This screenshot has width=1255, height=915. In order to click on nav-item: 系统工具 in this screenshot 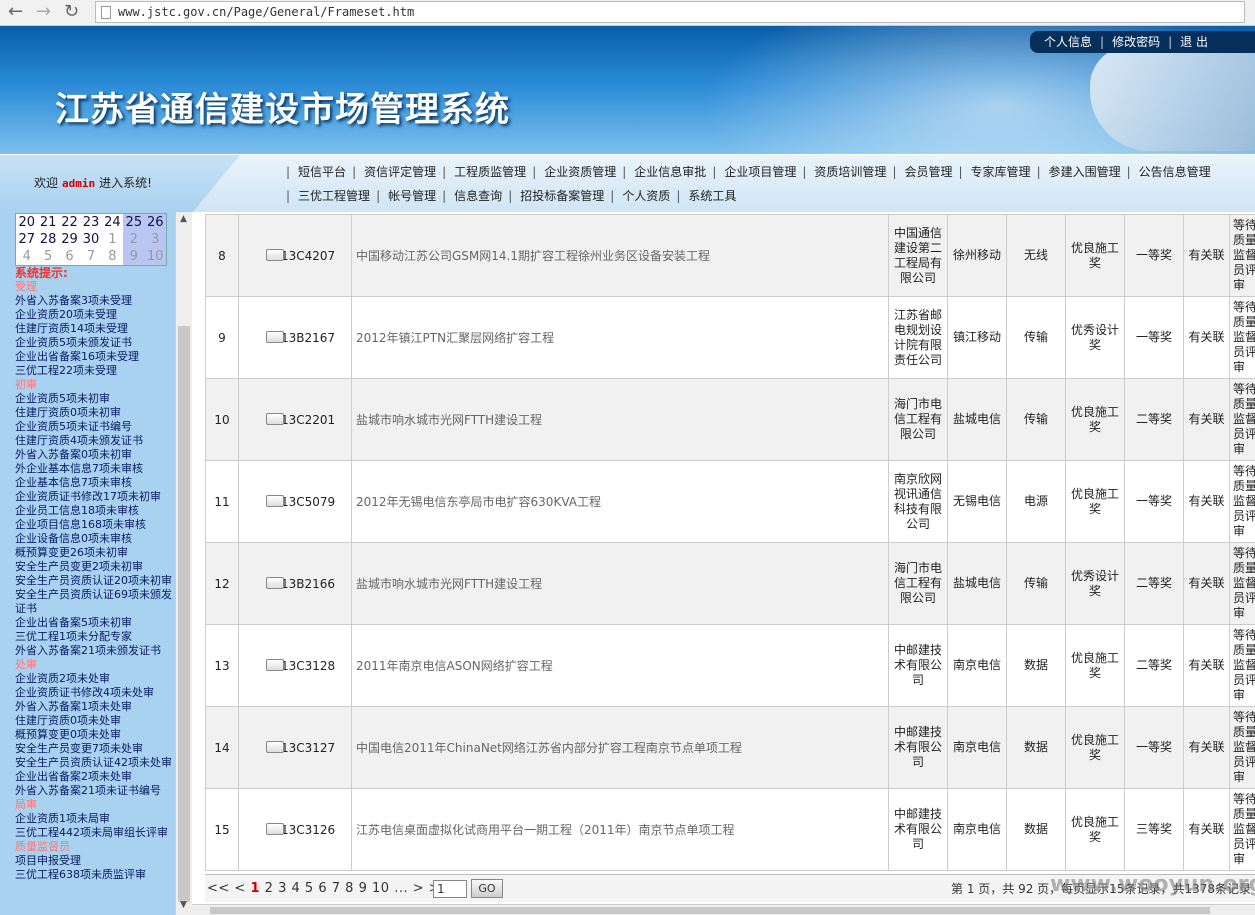, I will do `click(712, 195)`.